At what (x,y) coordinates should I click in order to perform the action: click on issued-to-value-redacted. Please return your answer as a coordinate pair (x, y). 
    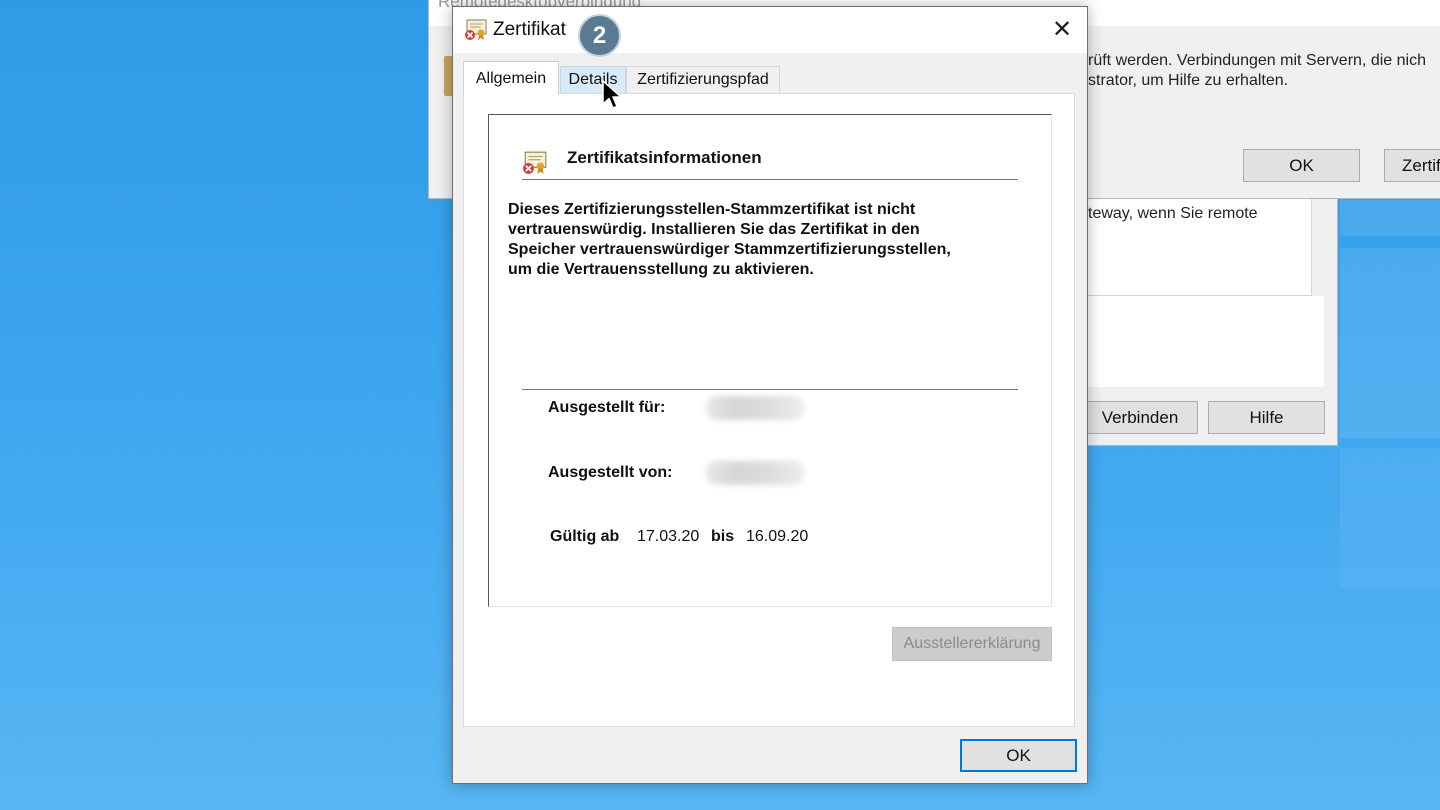
    Looking at the image, I should click on (755, 408).